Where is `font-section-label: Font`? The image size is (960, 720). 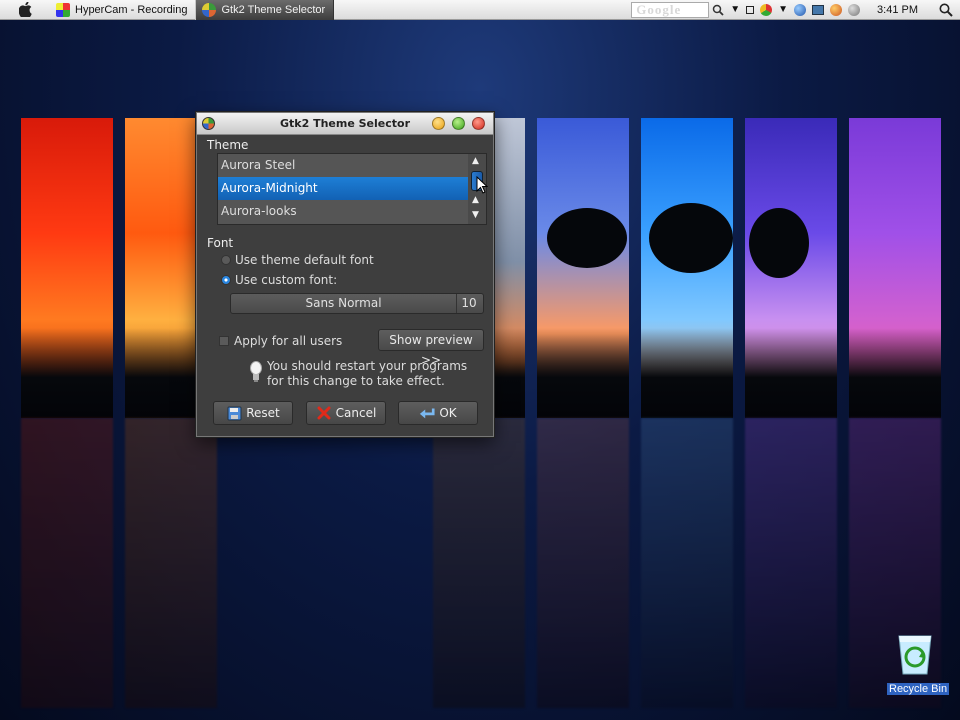
font-section-label: Font is located at coordinates (220, 243).